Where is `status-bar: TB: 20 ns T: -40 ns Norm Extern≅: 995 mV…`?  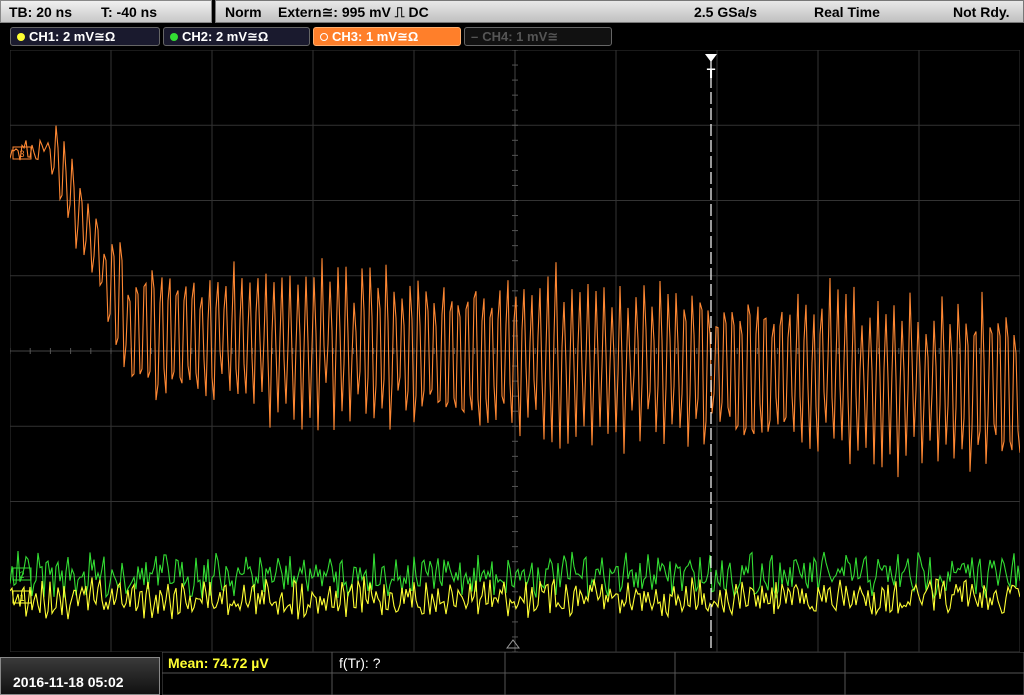
status-bar: TB: 20 ns T: -40 ns Norm Extern≅: 995 mV… is located at coordinates (512, 12).